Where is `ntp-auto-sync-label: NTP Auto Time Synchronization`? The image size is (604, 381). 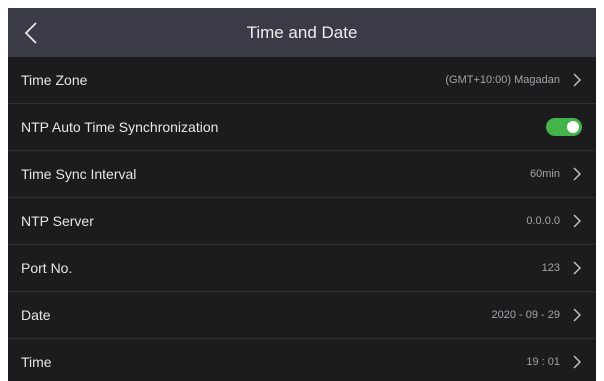
ntp-auto-sync-label: NTP Auto Time Synchronization is located at coordinates (120, 127).